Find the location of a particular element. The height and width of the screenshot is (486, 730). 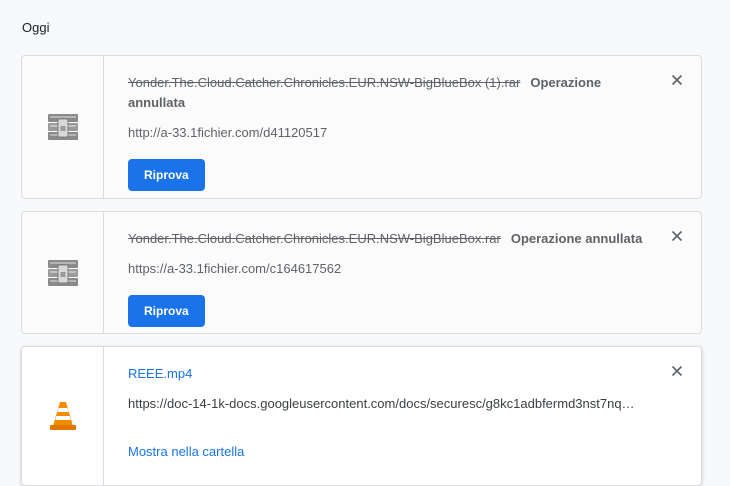

show-in-folder-link: Mostra nella cartella is located at coordinates (186, 451).